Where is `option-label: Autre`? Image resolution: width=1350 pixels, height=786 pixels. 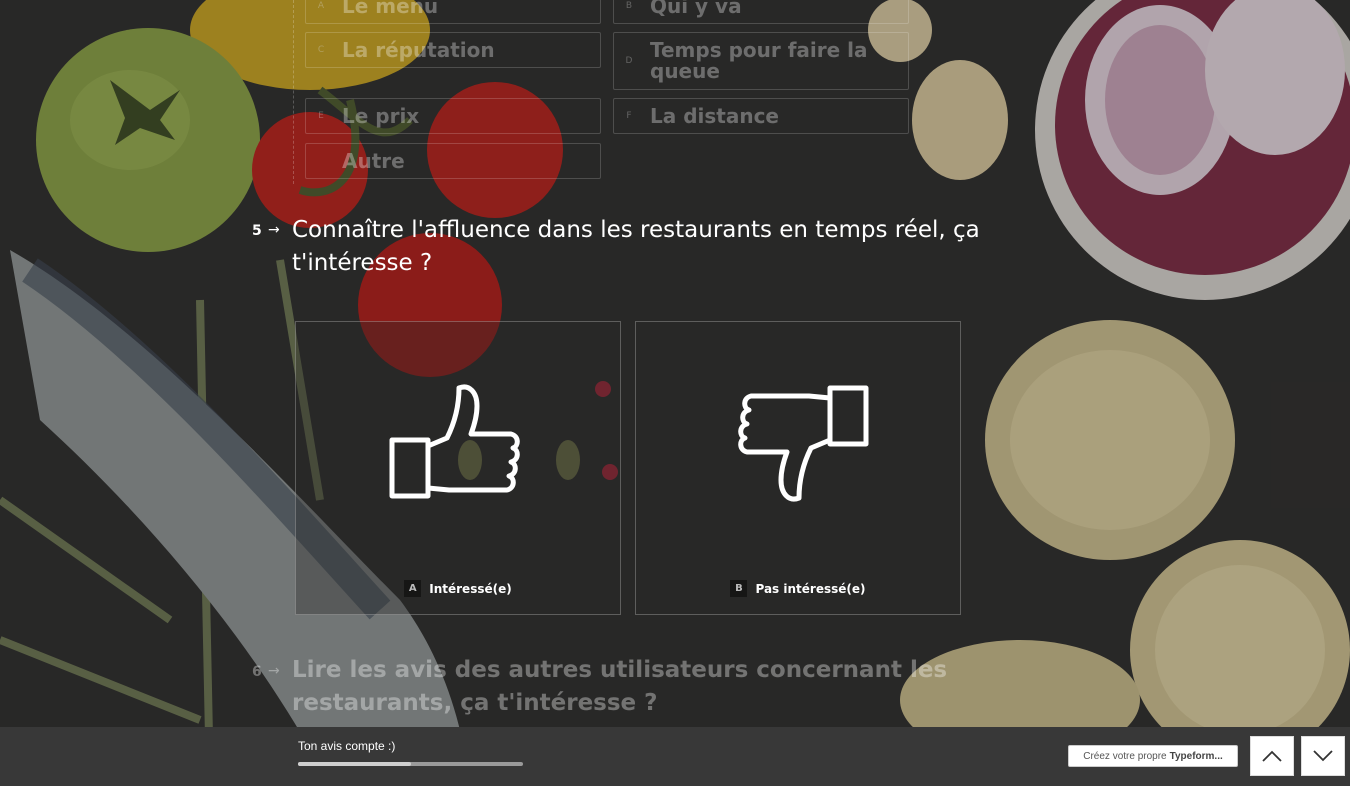 option-label: Autre is located at coordinates (373, 160).